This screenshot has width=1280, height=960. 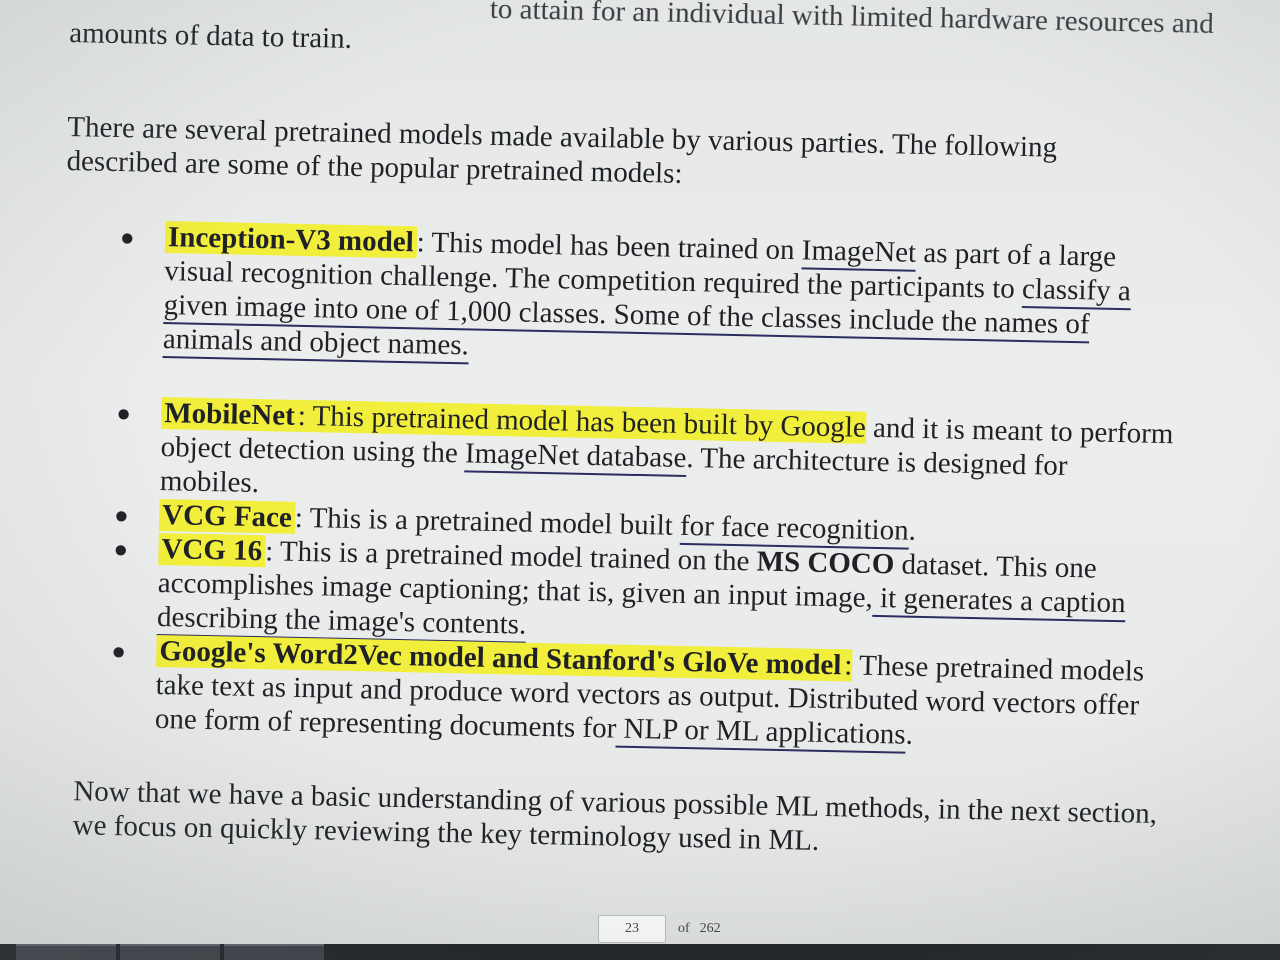 I want to click on underlined-text: ImageNet, so click(x=859, y=253).